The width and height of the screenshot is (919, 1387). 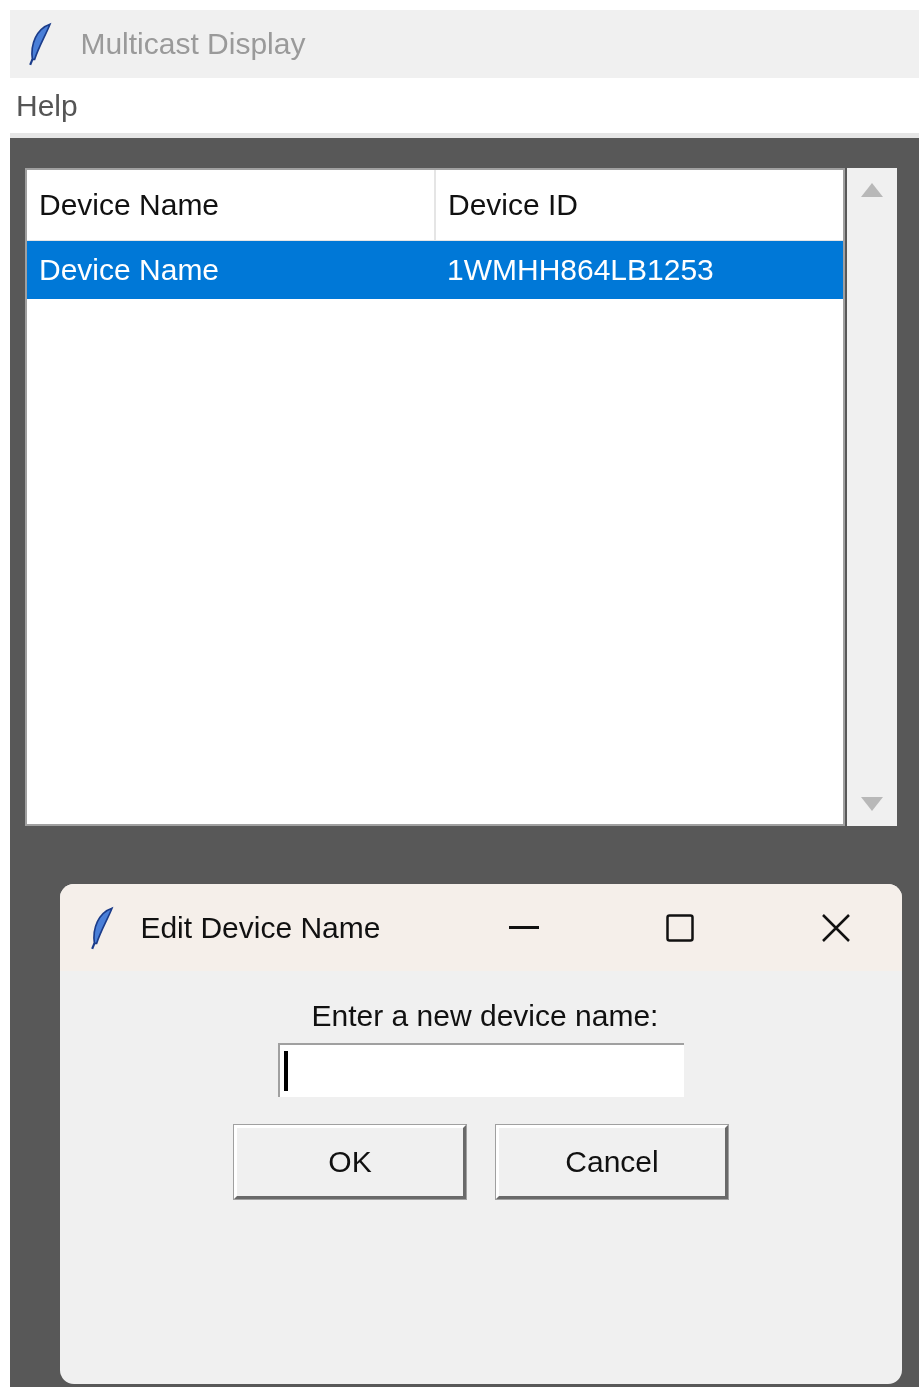 I want to click on menu-item: Help, so click(x=47, y=105).